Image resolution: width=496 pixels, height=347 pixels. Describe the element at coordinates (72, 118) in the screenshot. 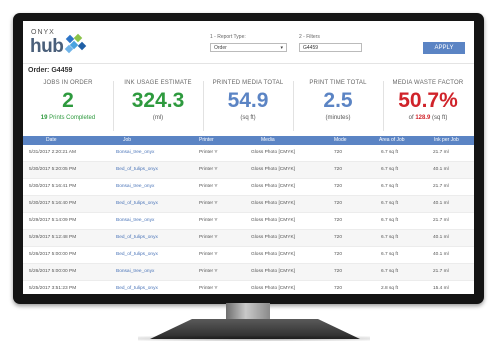

I see `prints-completed-label: Prints Completed` at that location.